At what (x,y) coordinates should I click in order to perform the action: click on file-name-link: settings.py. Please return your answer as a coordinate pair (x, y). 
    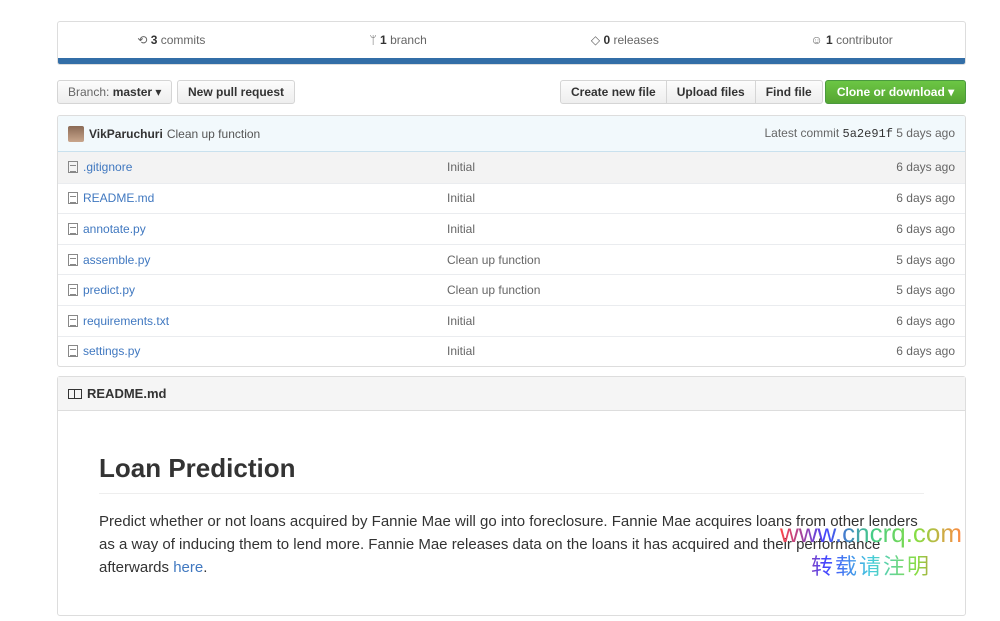
    Looking at the image, I should click on (265, 351).